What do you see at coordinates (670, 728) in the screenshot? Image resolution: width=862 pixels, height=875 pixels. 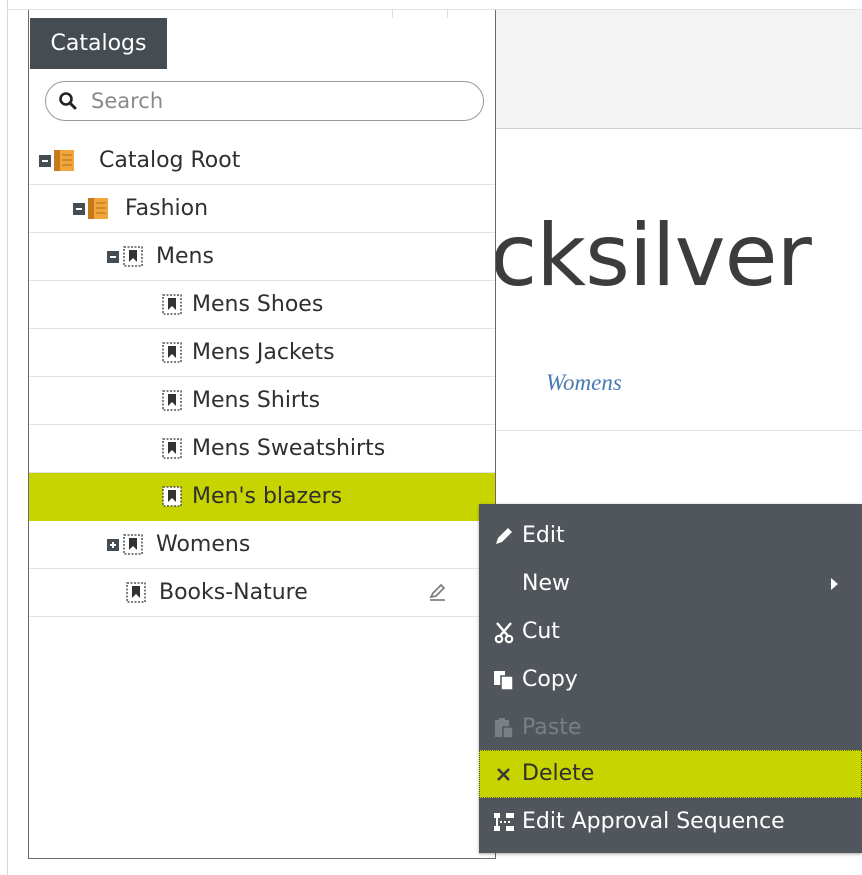 I see `menu-item-paste: Paste` at bounding box center [670, 728].